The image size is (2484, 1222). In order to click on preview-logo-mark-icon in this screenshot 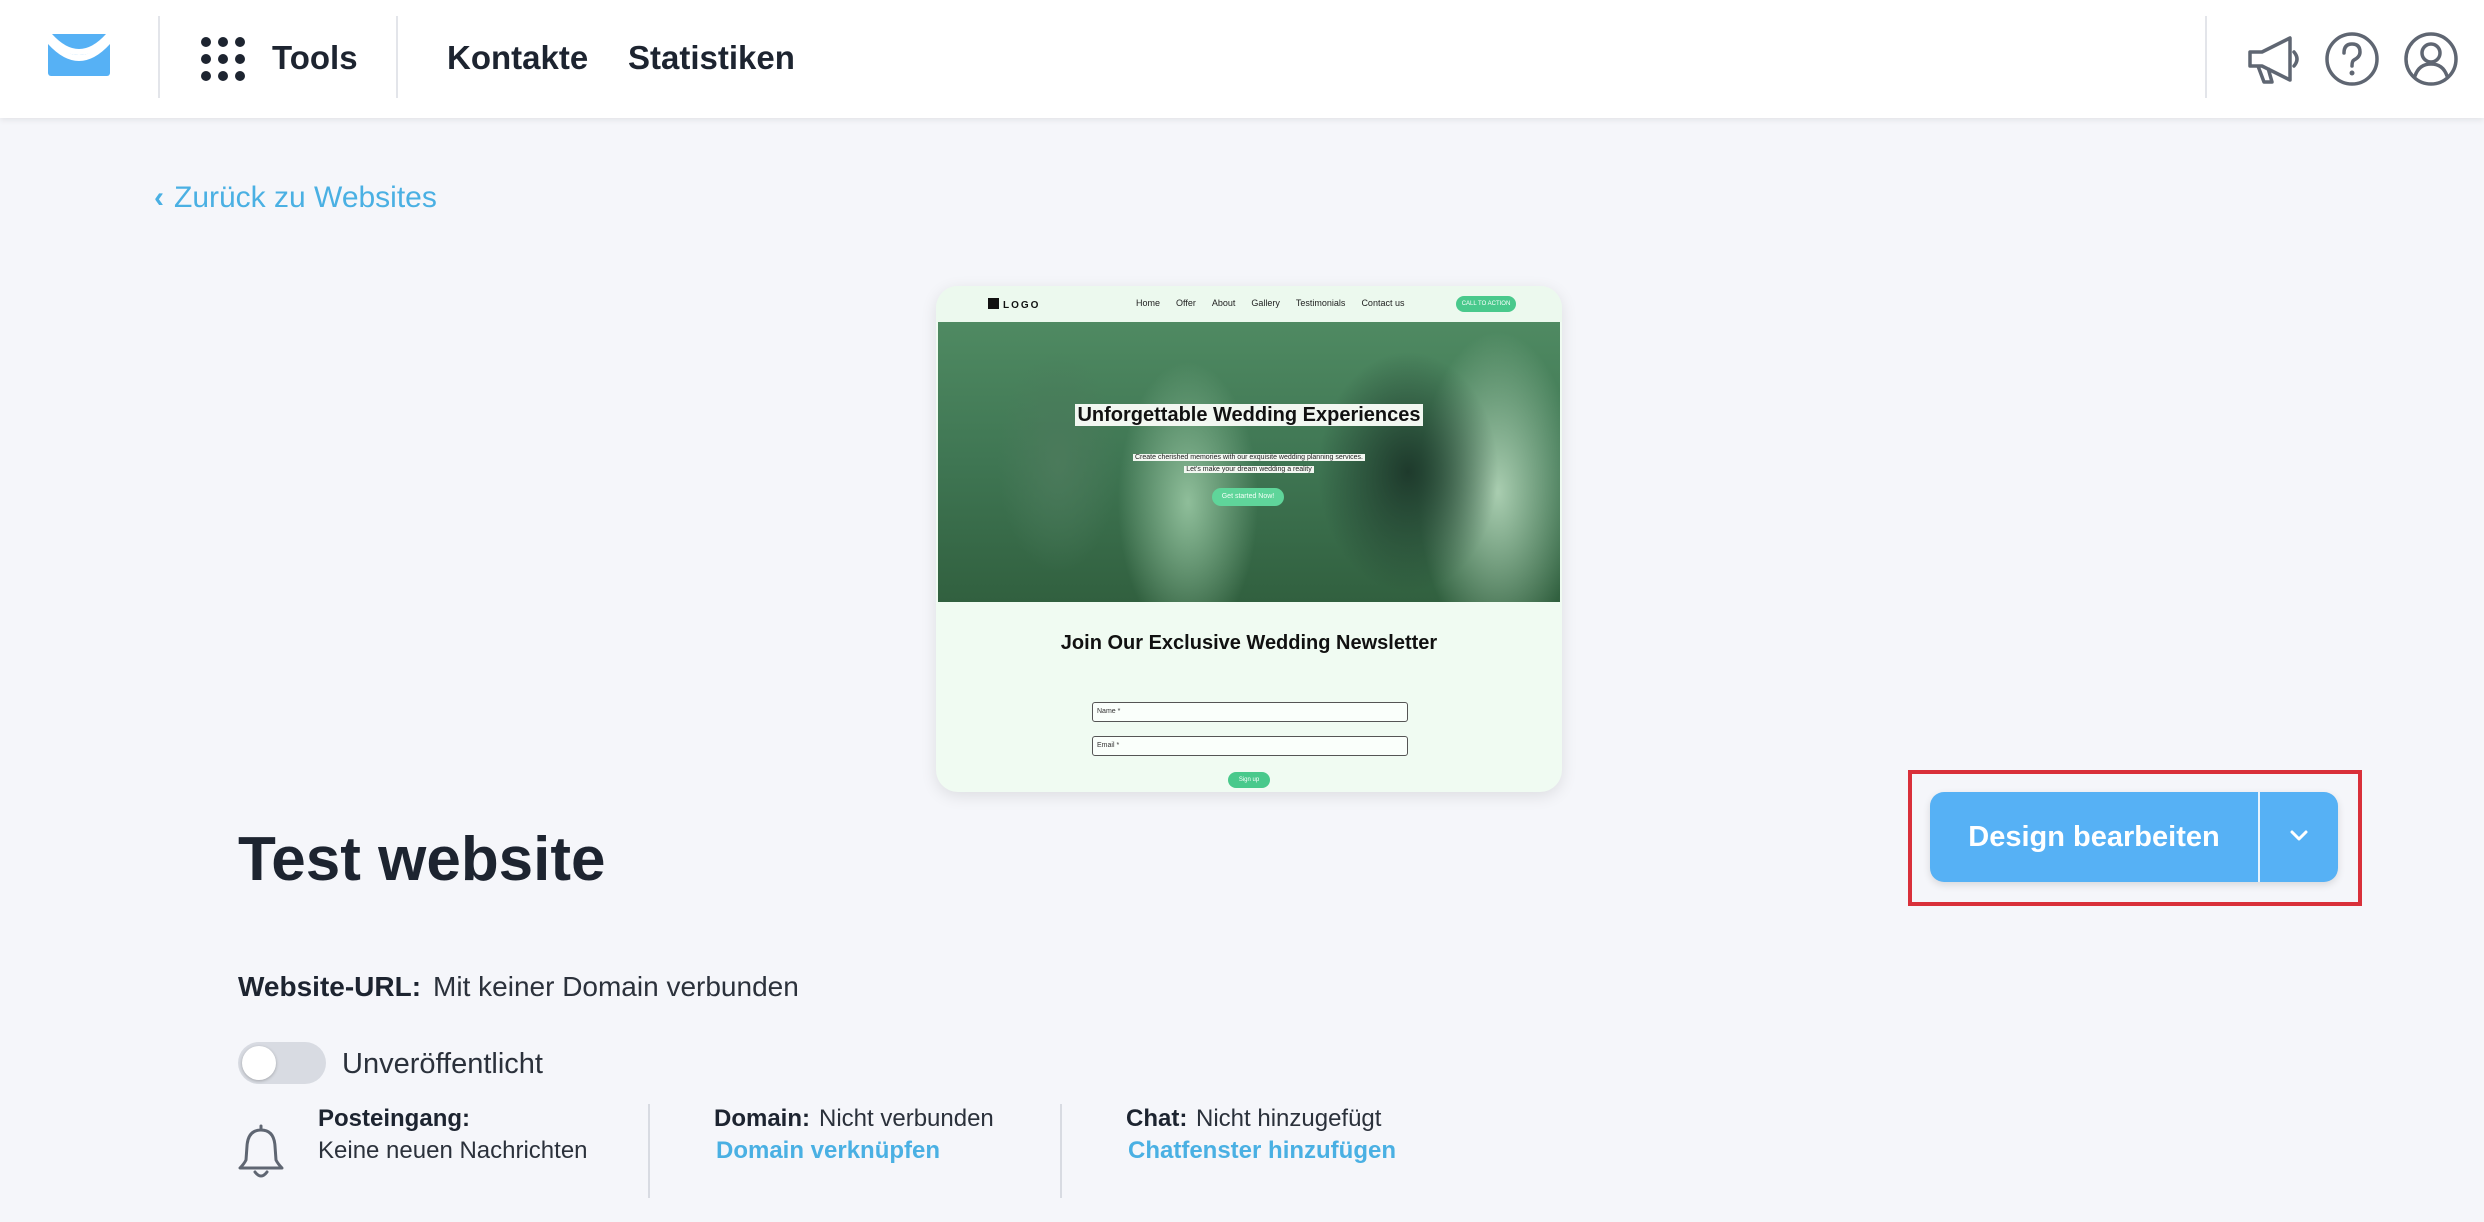, I will do `click(993, 303)`.